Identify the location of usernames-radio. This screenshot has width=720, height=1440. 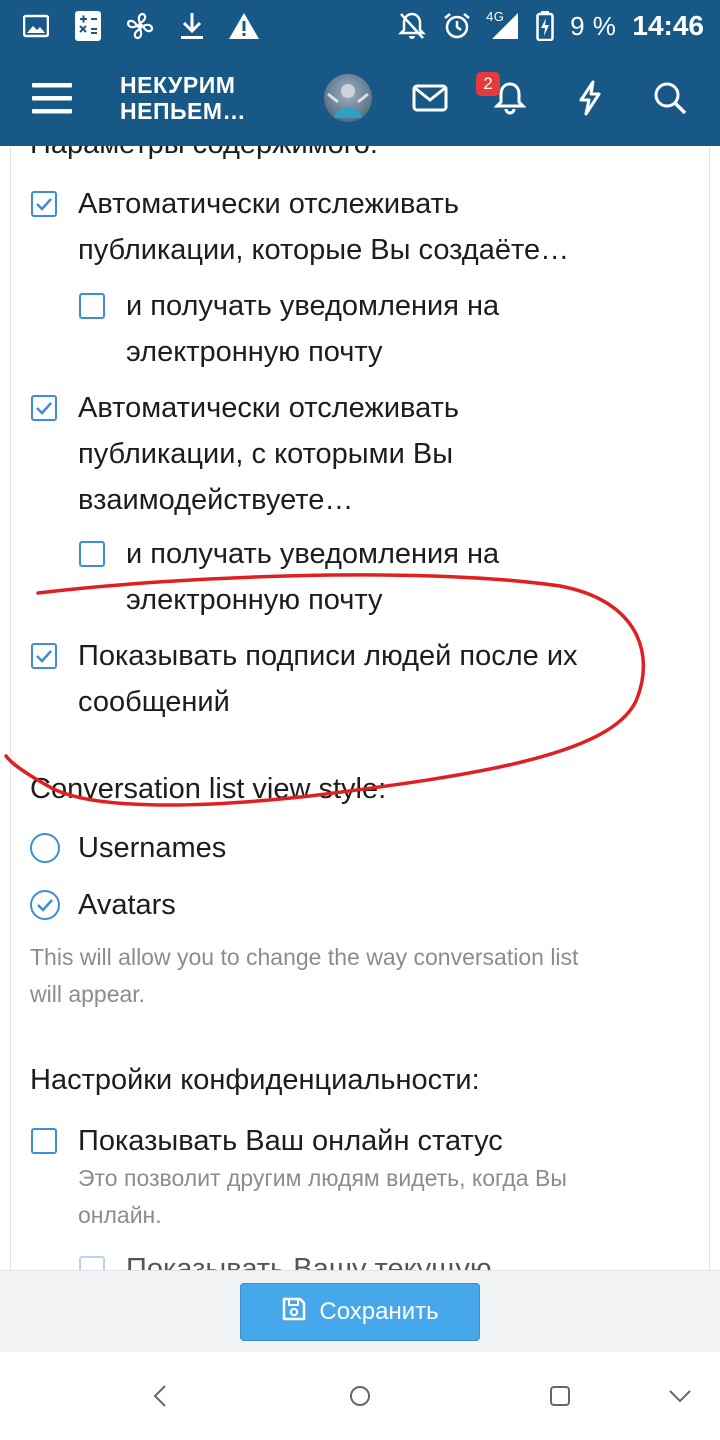
(45, 848).